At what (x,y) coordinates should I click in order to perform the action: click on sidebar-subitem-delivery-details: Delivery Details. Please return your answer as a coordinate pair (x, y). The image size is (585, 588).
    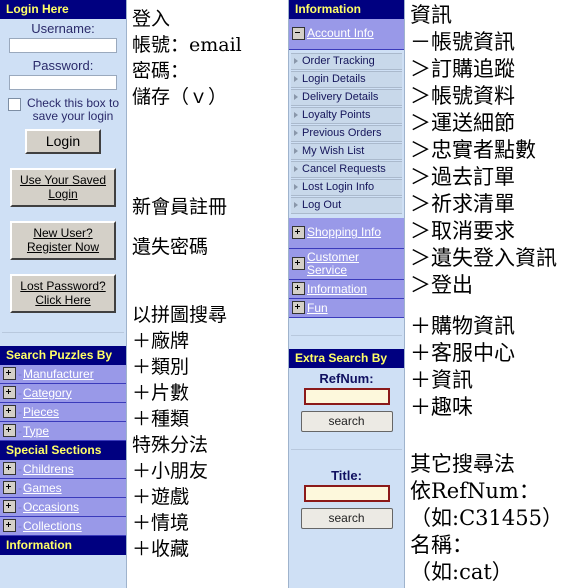
    Looking at the image, I should click on (346, 97).